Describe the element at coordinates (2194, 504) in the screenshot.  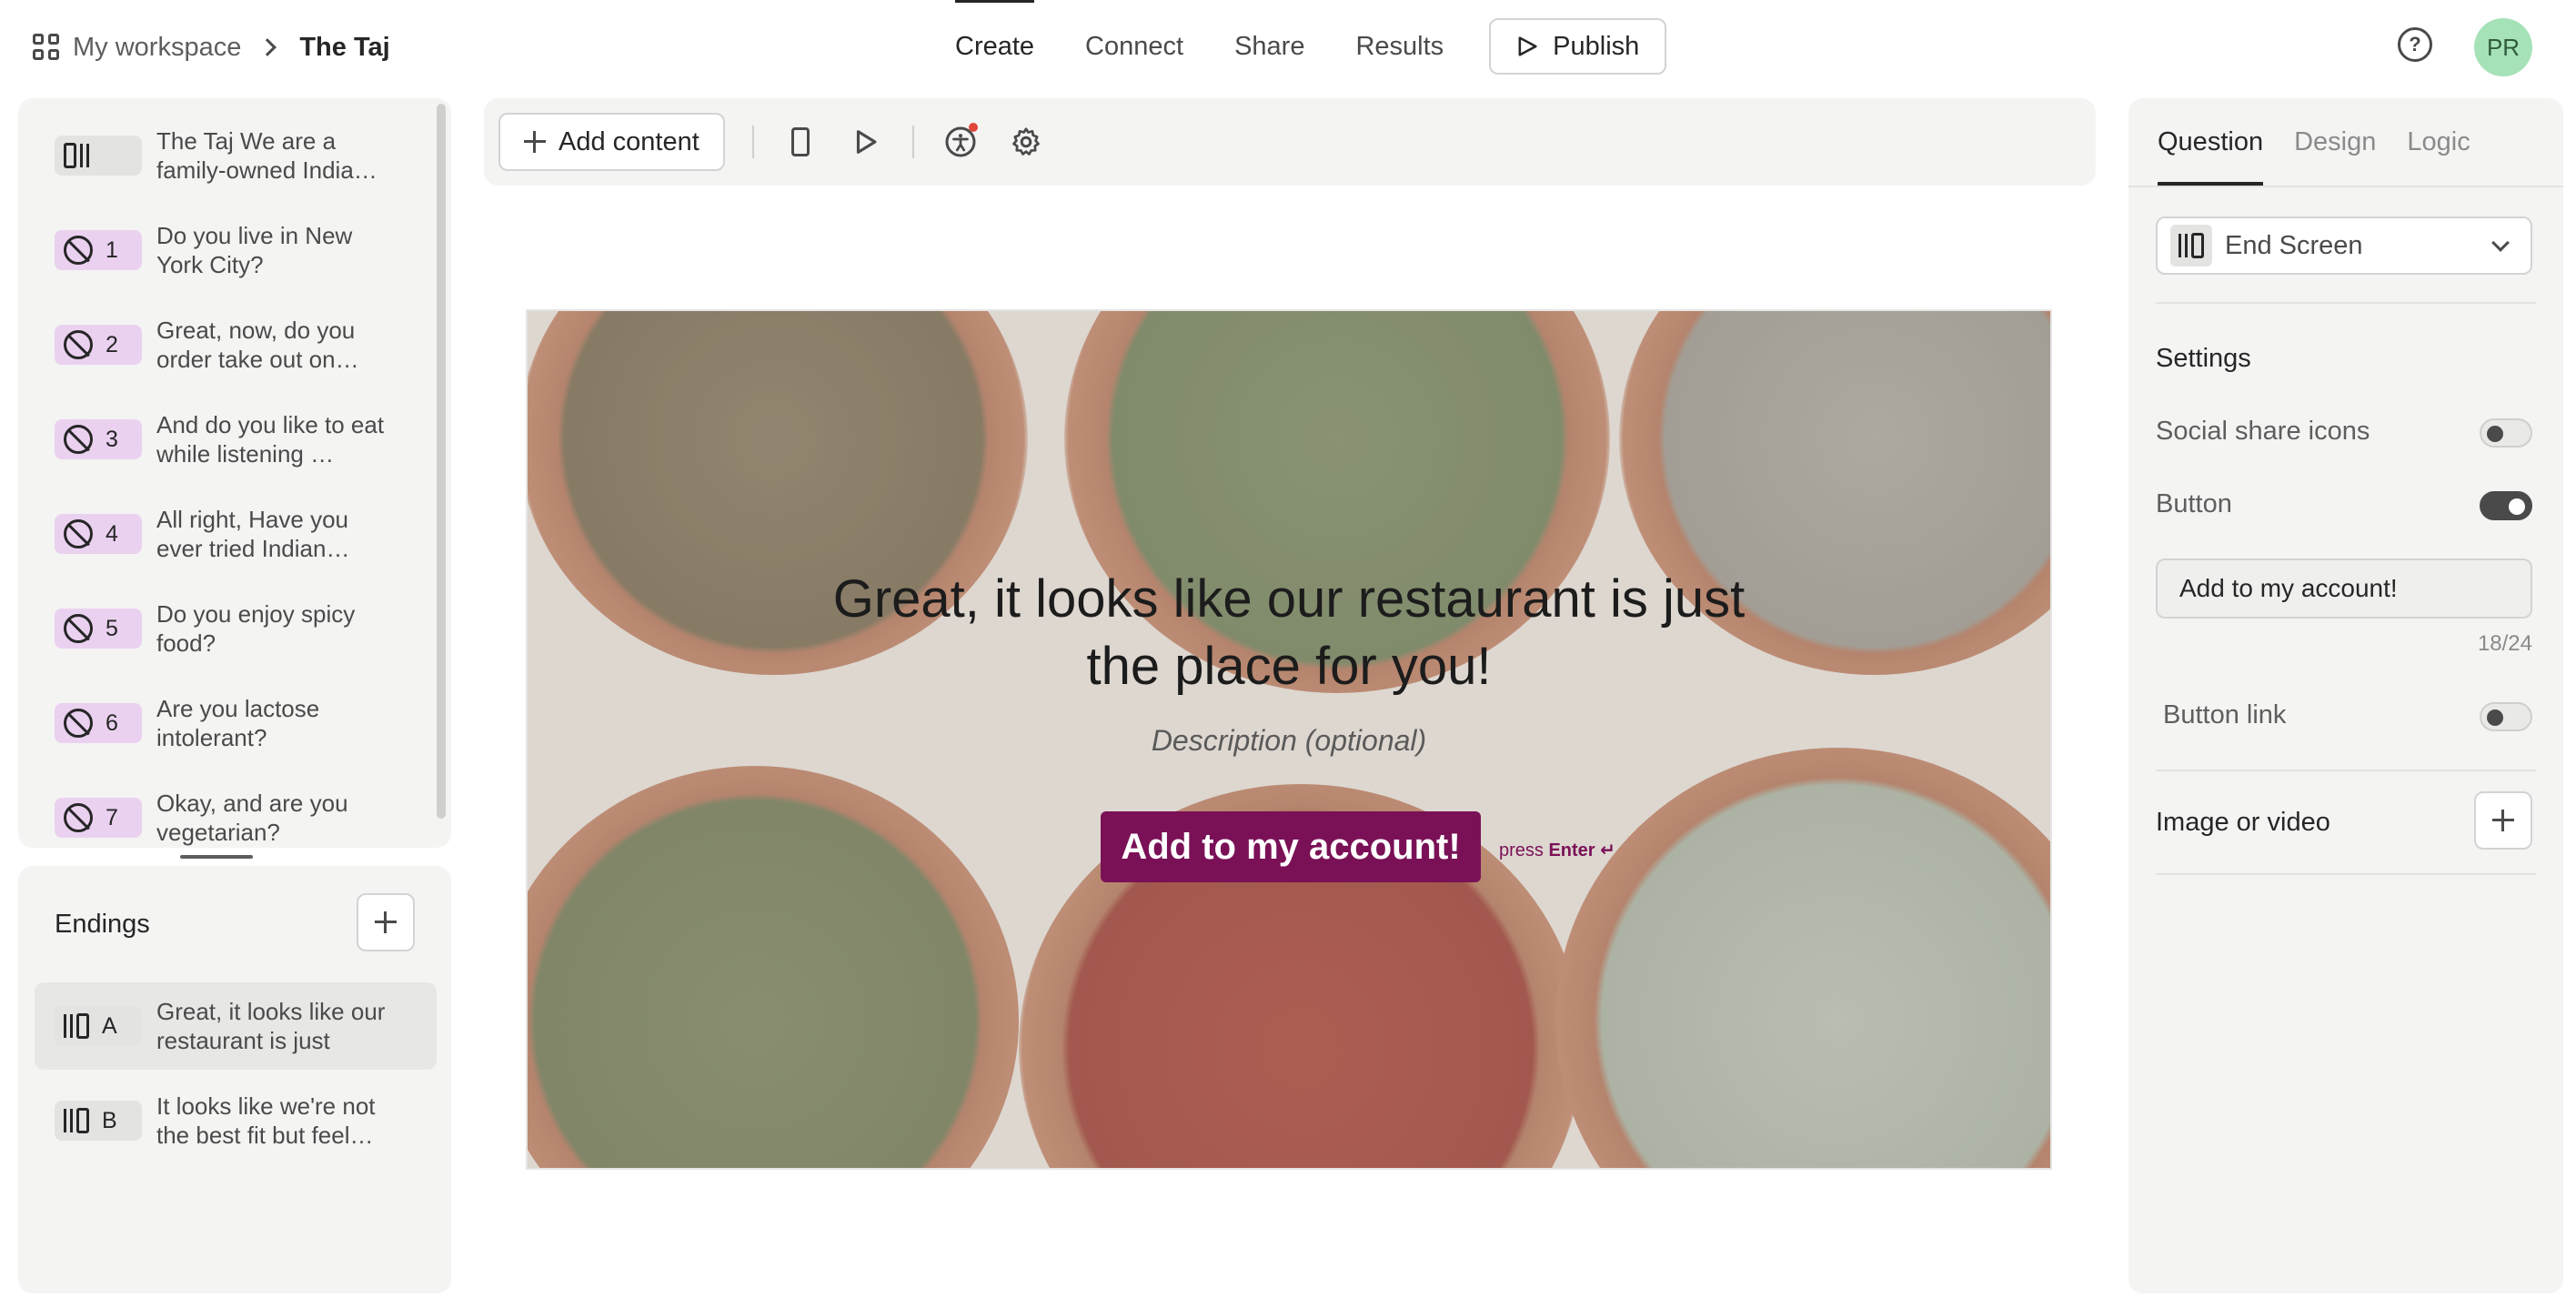
I see `button-label: Button` at that location.